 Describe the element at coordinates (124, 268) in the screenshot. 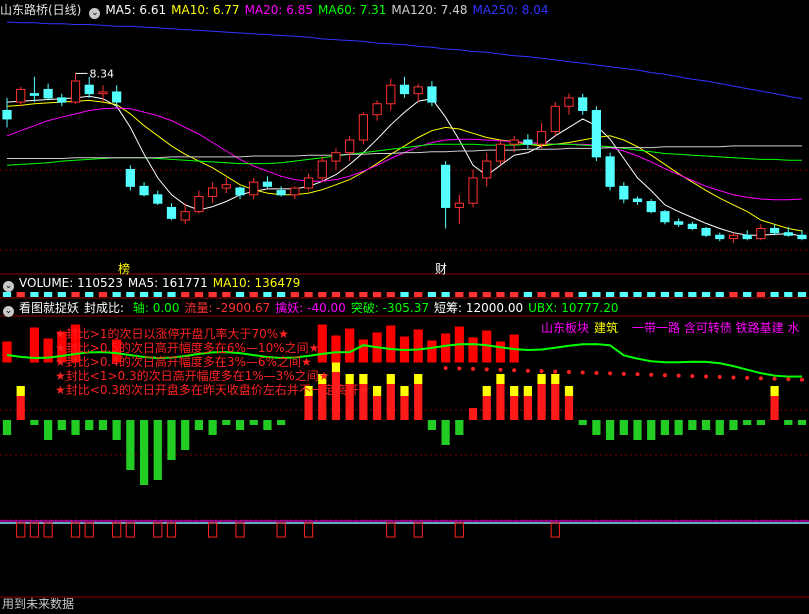

I see `rank-marker: 榜` at that location.